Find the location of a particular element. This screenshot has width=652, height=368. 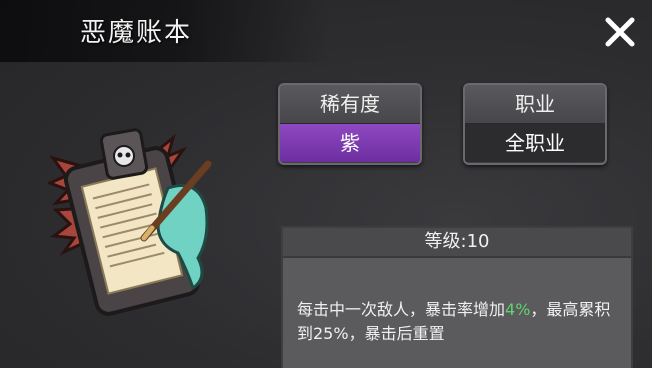

rarity-value: 紫 is located at coordinates (350, 143).